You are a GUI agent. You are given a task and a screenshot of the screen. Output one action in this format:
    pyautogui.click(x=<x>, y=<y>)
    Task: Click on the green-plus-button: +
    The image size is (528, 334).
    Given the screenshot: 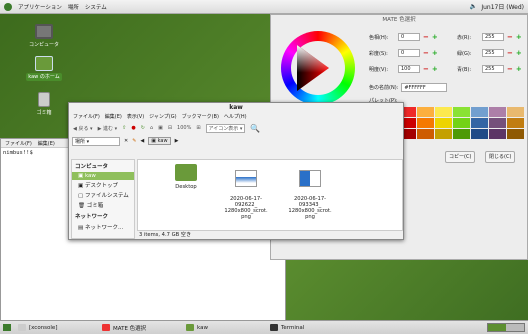 What is the action you would take?
    pyautogui.click(x=519, y=53)
    